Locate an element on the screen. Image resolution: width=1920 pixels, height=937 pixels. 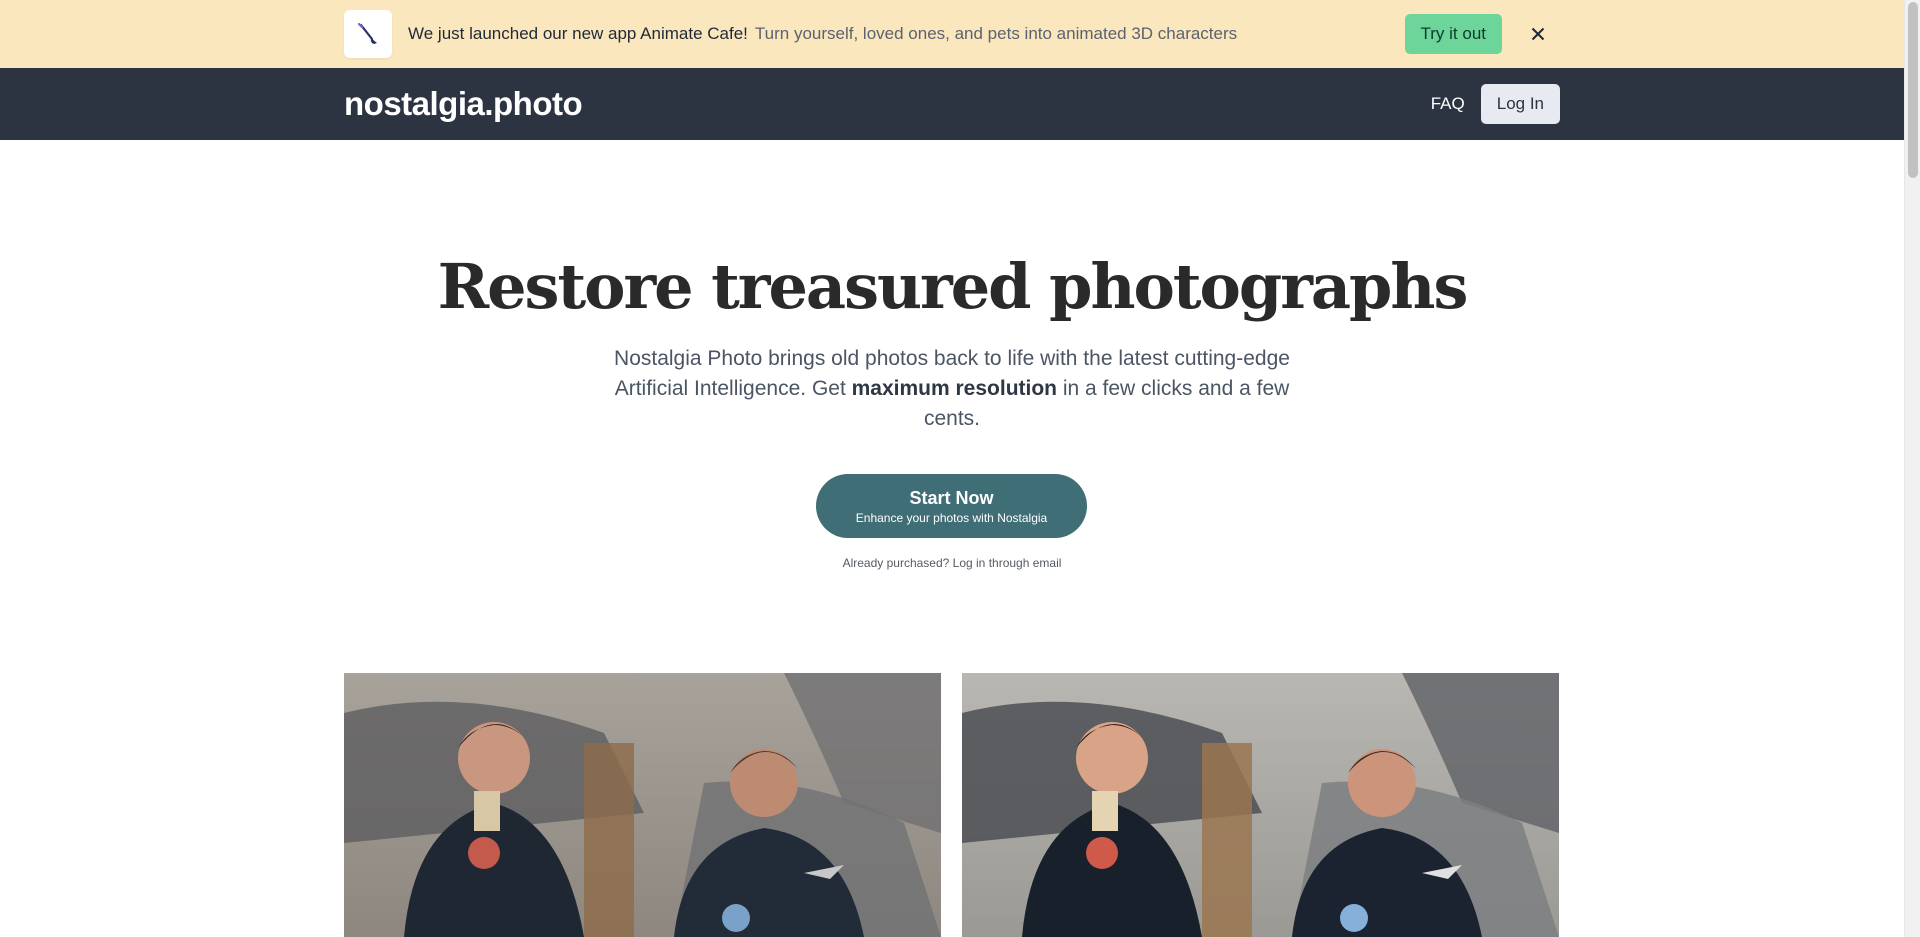
hero-title: Restore treasured photographs is located at coordinates (953, 286).